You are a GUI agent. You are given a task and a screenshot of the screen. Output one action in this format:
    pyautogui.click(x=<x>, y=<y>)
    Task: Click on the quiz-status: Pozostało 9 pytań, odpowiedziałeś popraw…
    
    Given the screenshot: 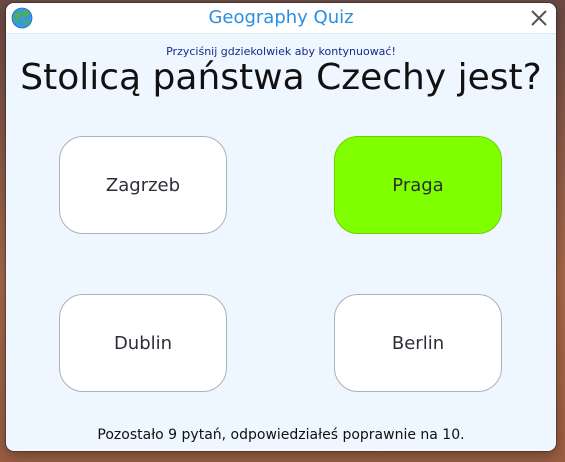 What is the action you would take?
    pyautogui.click(x=281, y=435)
    